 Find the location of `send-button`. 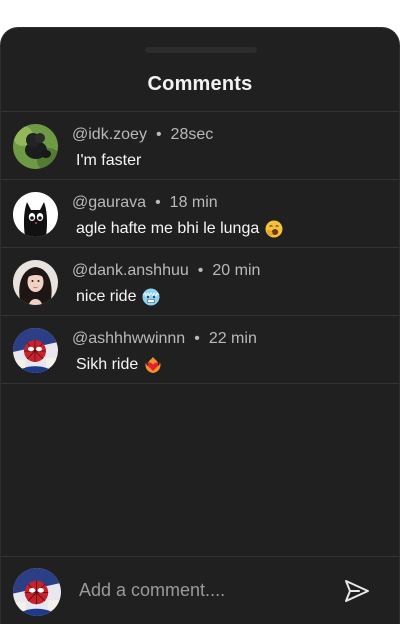

send-button is located at coordinates (357, 591).